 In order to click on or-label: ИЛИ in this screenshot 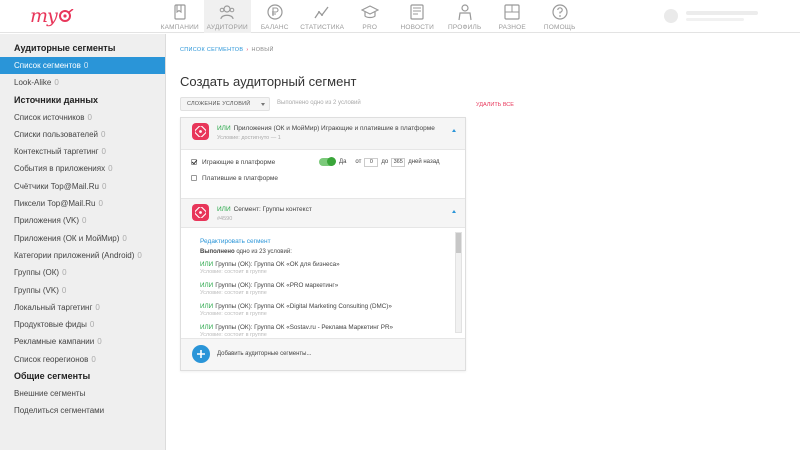, I will do `click(207, 327)`.